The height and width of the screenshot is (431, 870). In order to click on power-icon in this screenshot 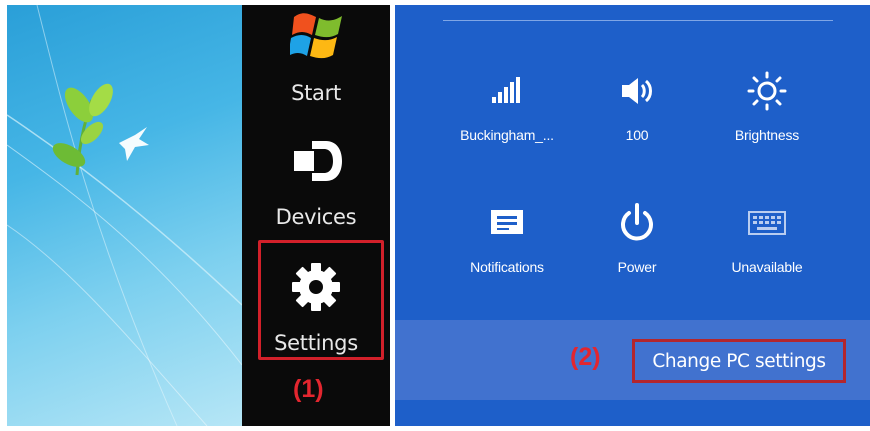, I will do `click(637, 223)`.